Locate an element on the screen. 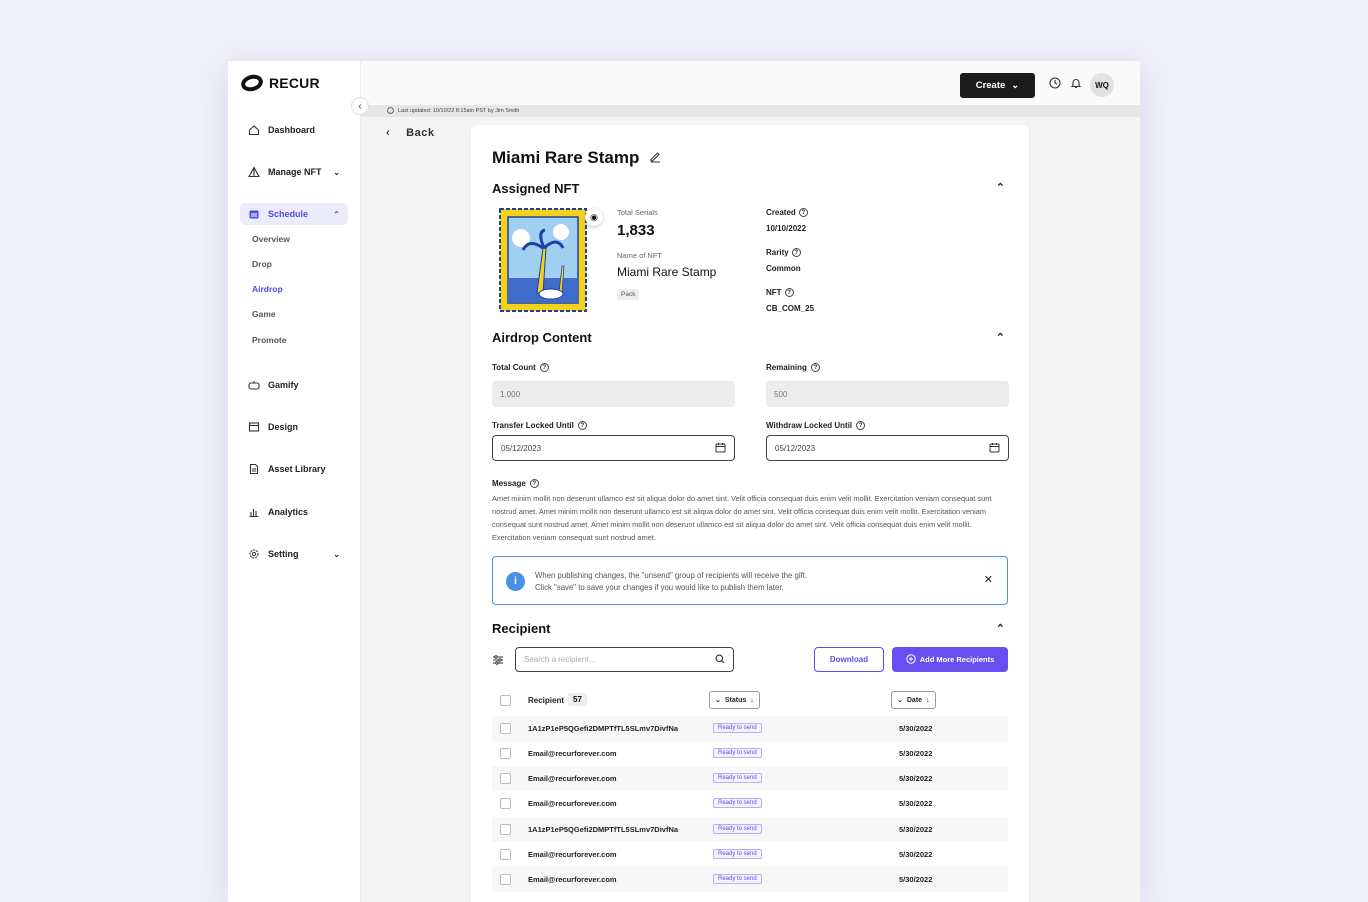  nft-name-label: Name of NFT is located at coordinates (640, 255).